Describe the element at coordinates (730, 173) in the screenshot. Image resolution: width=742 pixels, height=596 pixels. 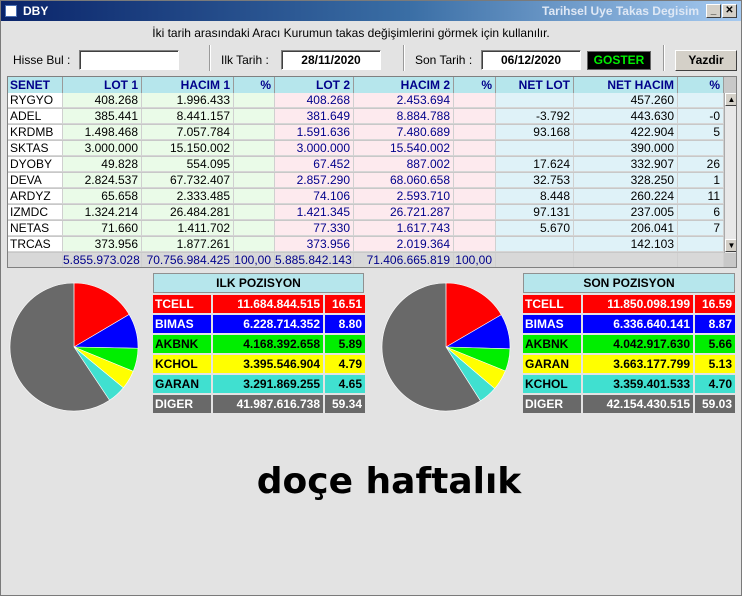
I see `vertical-scrollbar: ▲ ▼` at that location.